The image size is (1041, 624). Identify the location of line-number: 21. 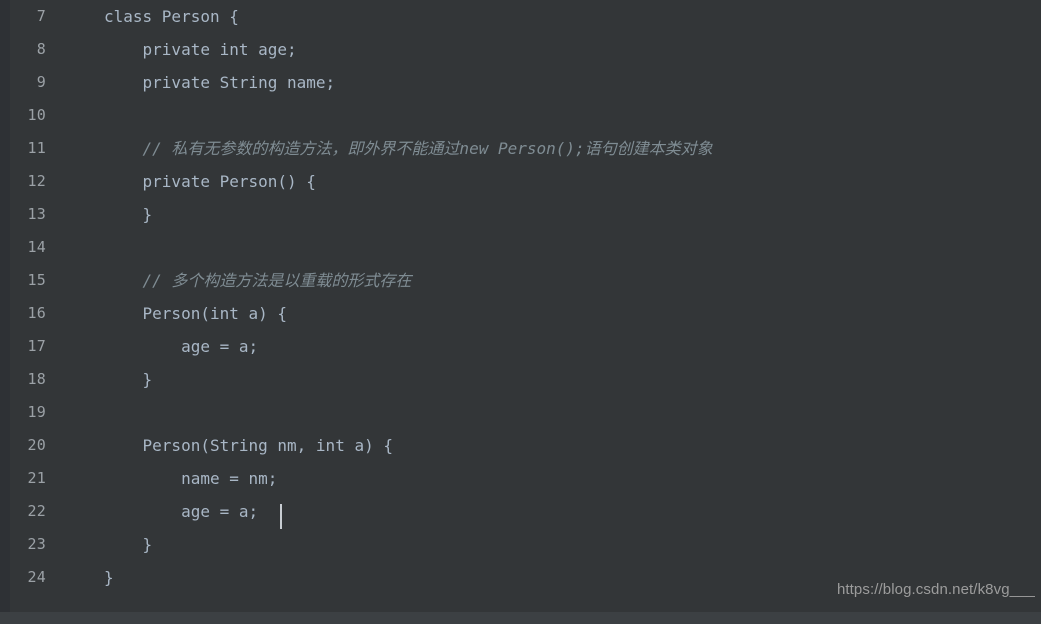
(36, 478).